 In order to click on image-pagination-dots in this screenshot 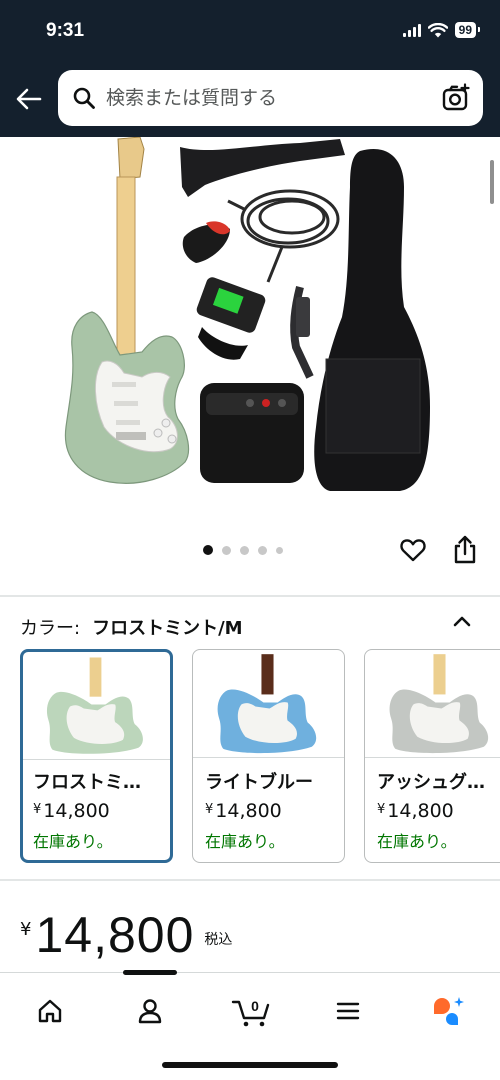, I will do `click(243, 550)`.